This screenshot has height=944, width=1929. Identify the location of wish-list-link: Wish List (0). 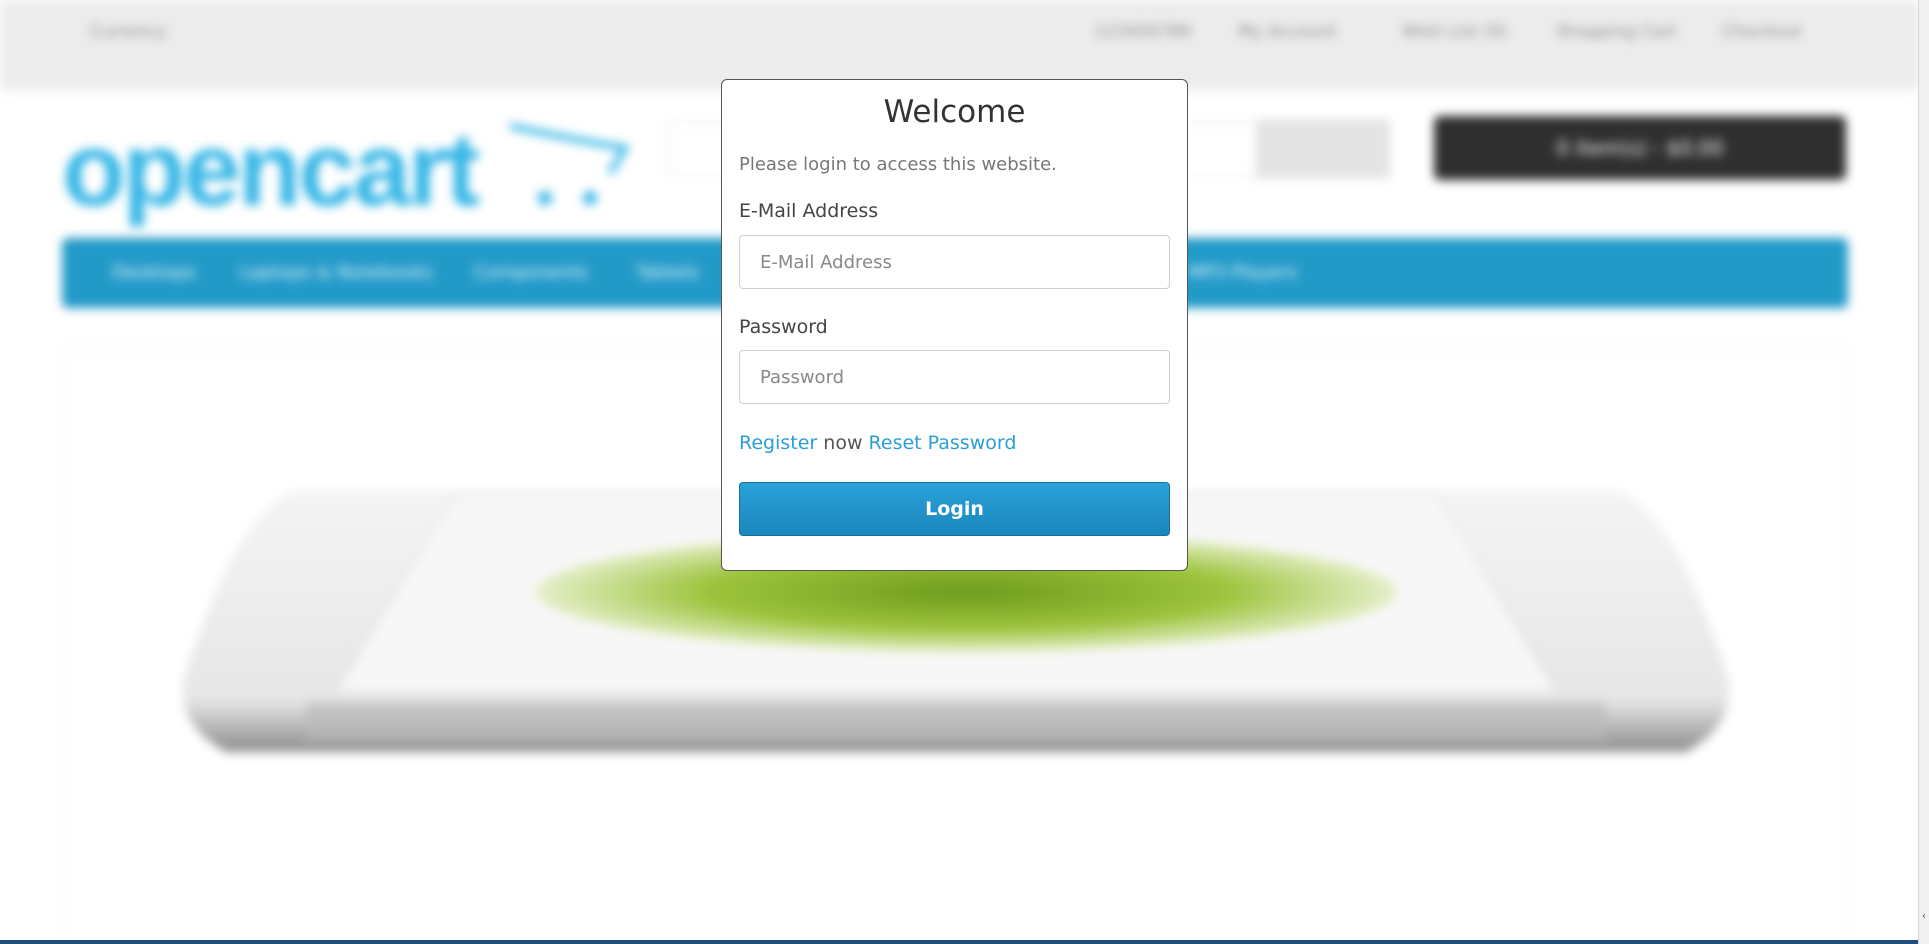
(1455, 32).